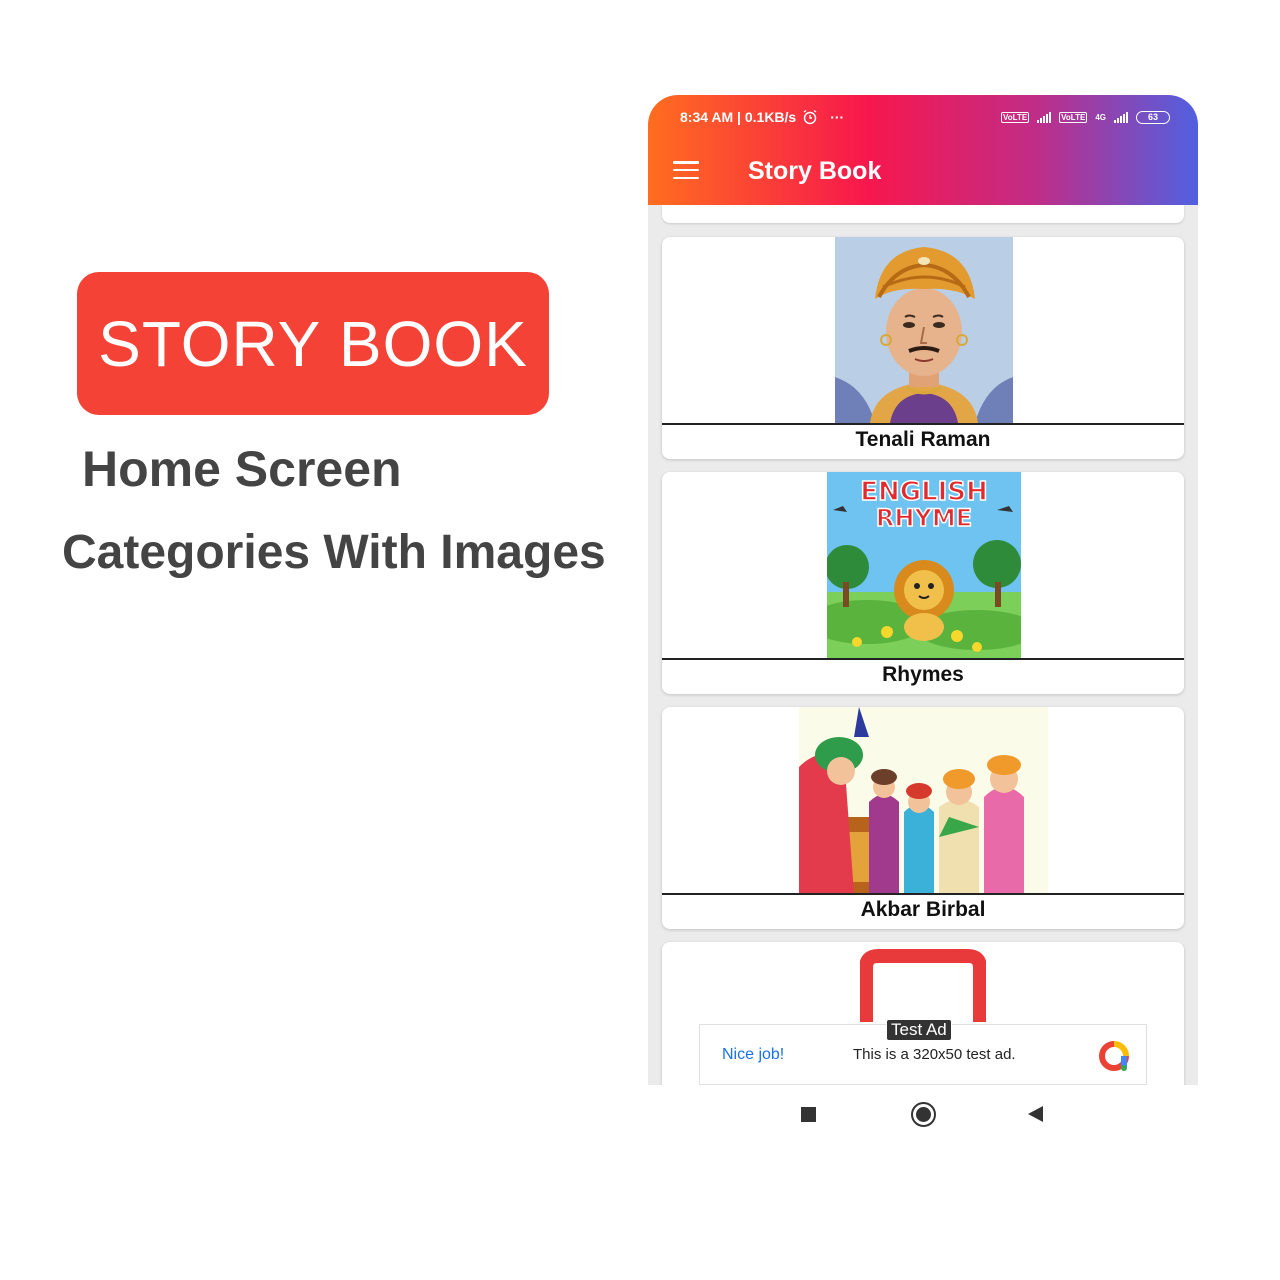 The image size is (1280, 1280). I want to click on category-card-tenali-raman: Tenali Raman, so click(923, 348).